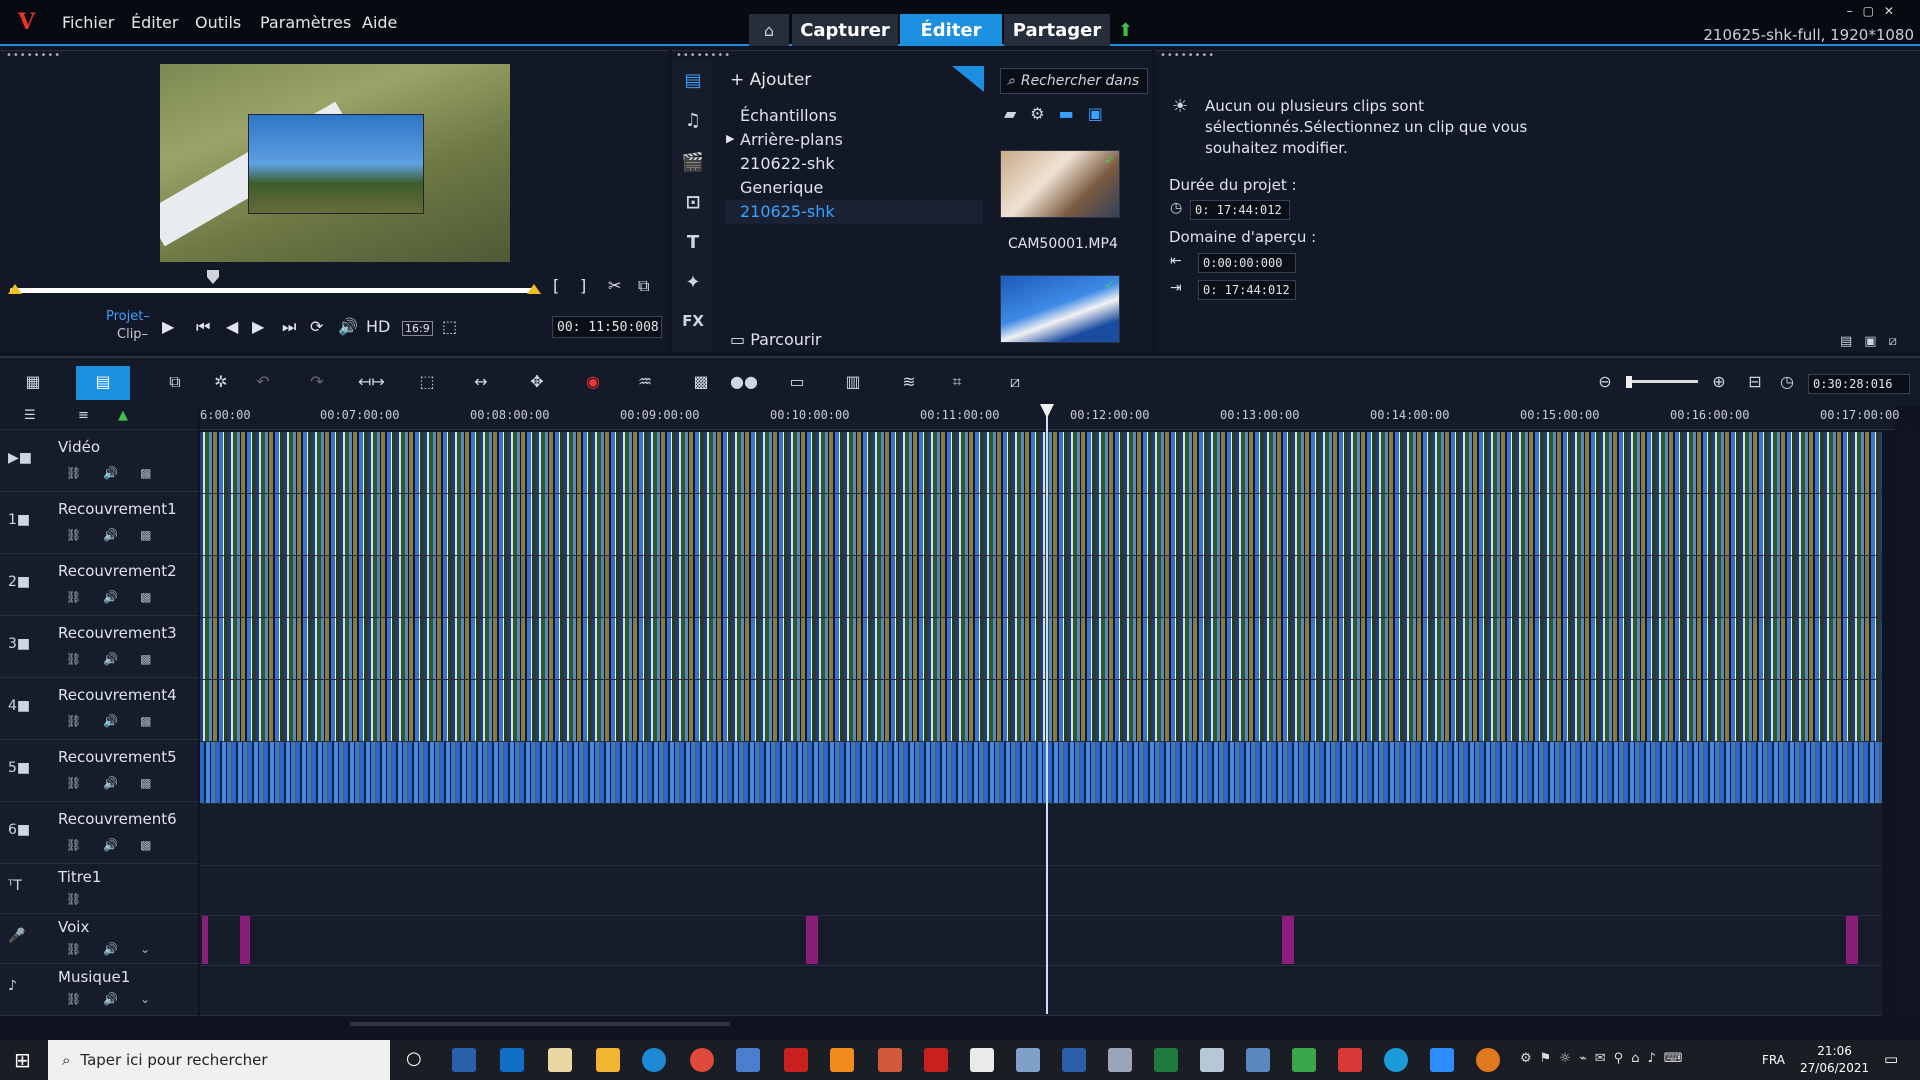 The height and width of the screenshot is (1080, 1920). I want to click on media-thumbnail: ✓, so click(1060, 309).